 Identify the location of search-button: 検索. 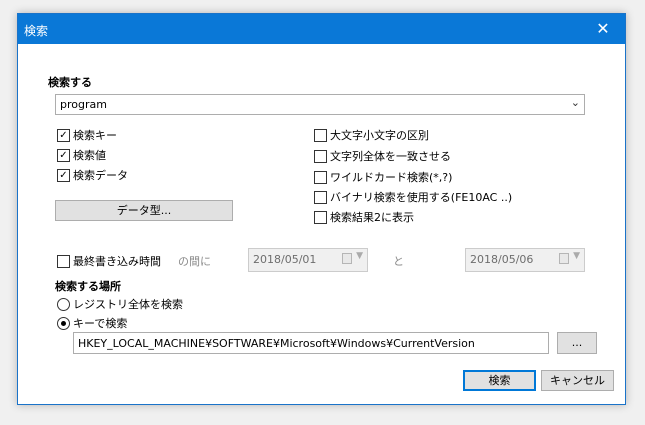
(499, 380).